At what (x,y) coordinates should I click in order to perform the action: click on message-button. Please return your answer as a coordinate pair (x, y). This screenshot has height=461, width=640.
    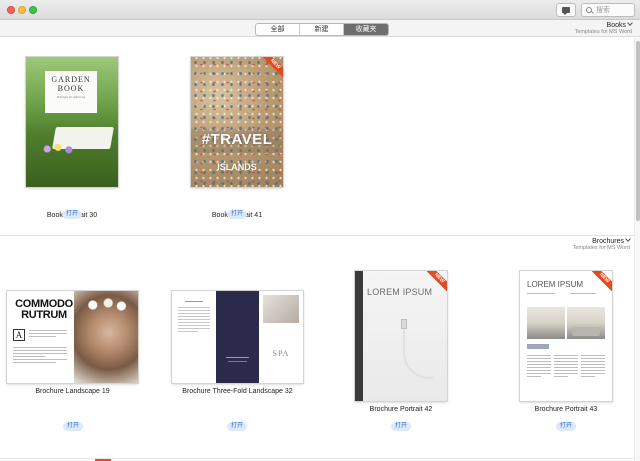
    Looking at the image, I should click on (566, 10).